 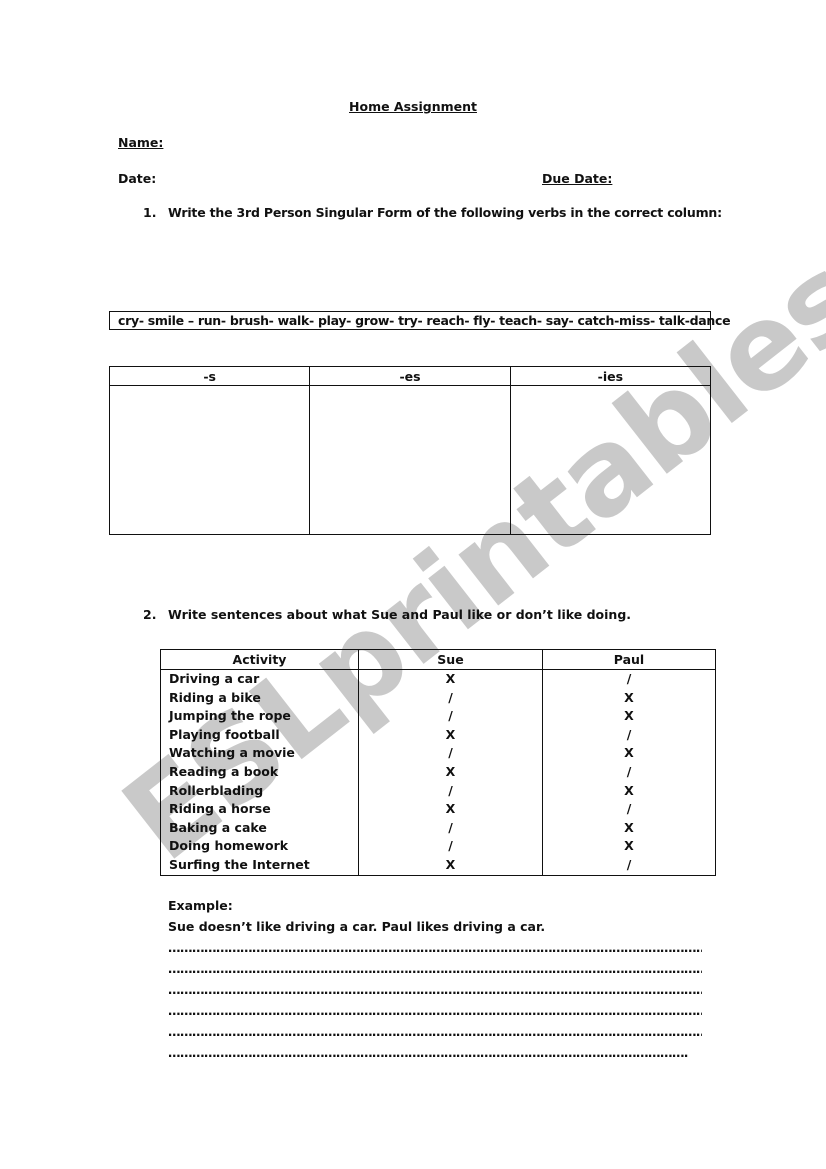 I want to click on answer-cell-es, so click(x=410, y=460).